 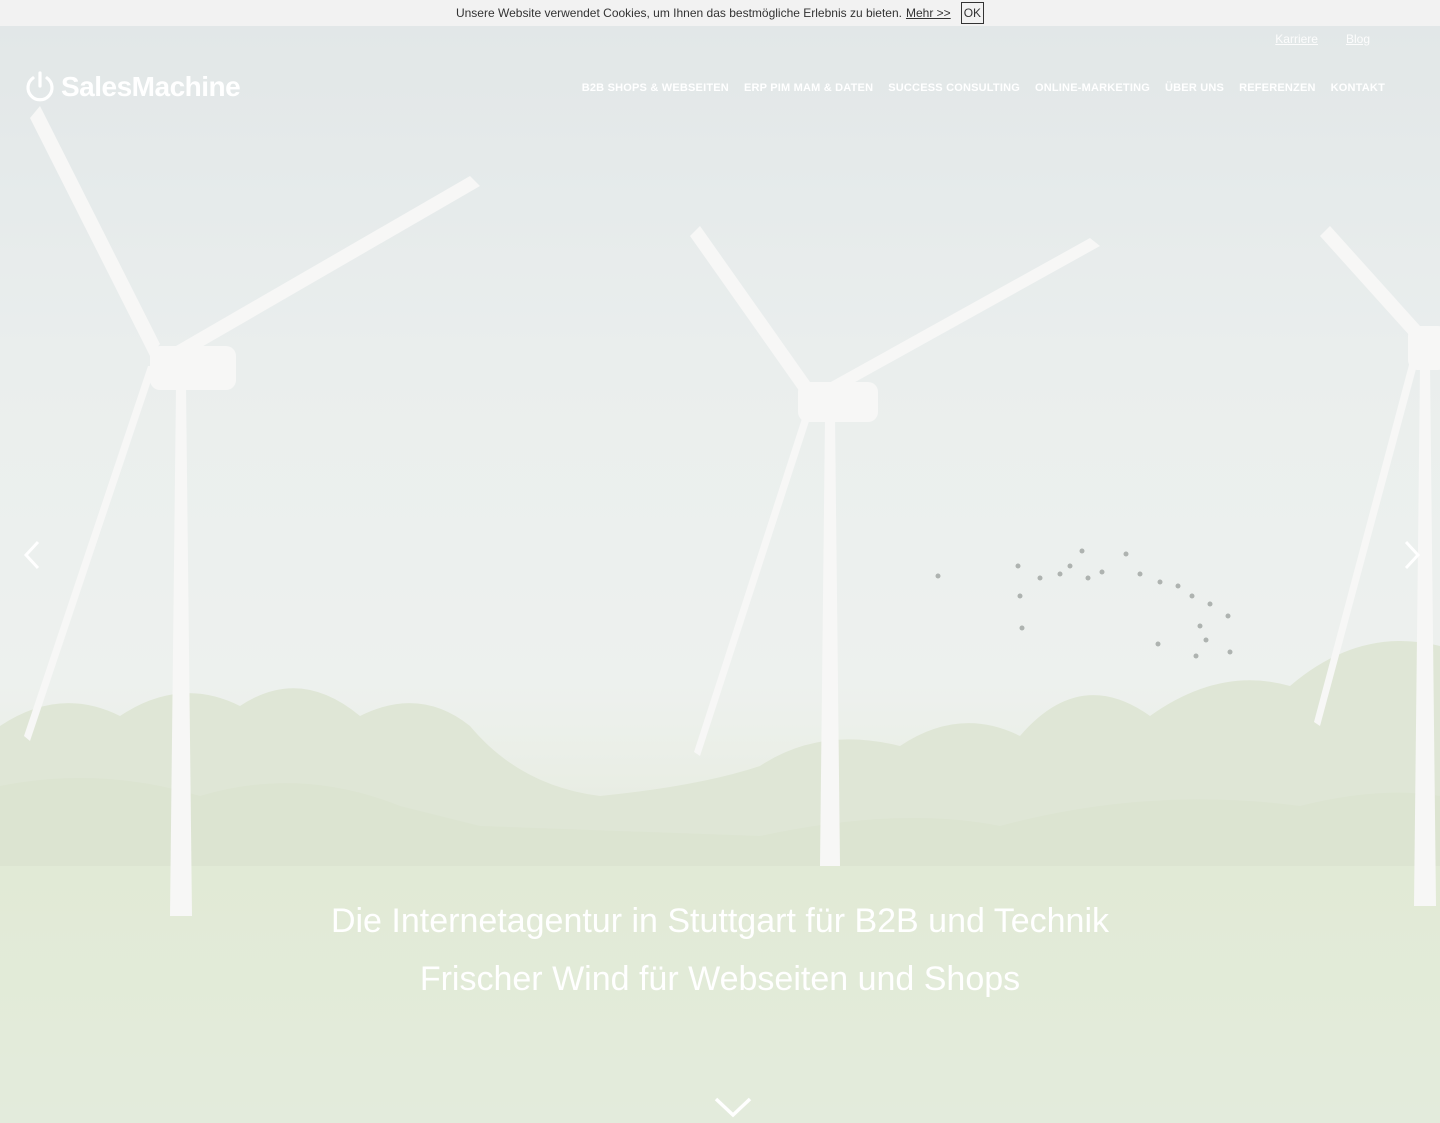 What do you see at coordinates (1194, 88) in the screenshot?
I see `nav-item-ueber-uns: ÜBER UNS` at bounding box center [1194, 88].